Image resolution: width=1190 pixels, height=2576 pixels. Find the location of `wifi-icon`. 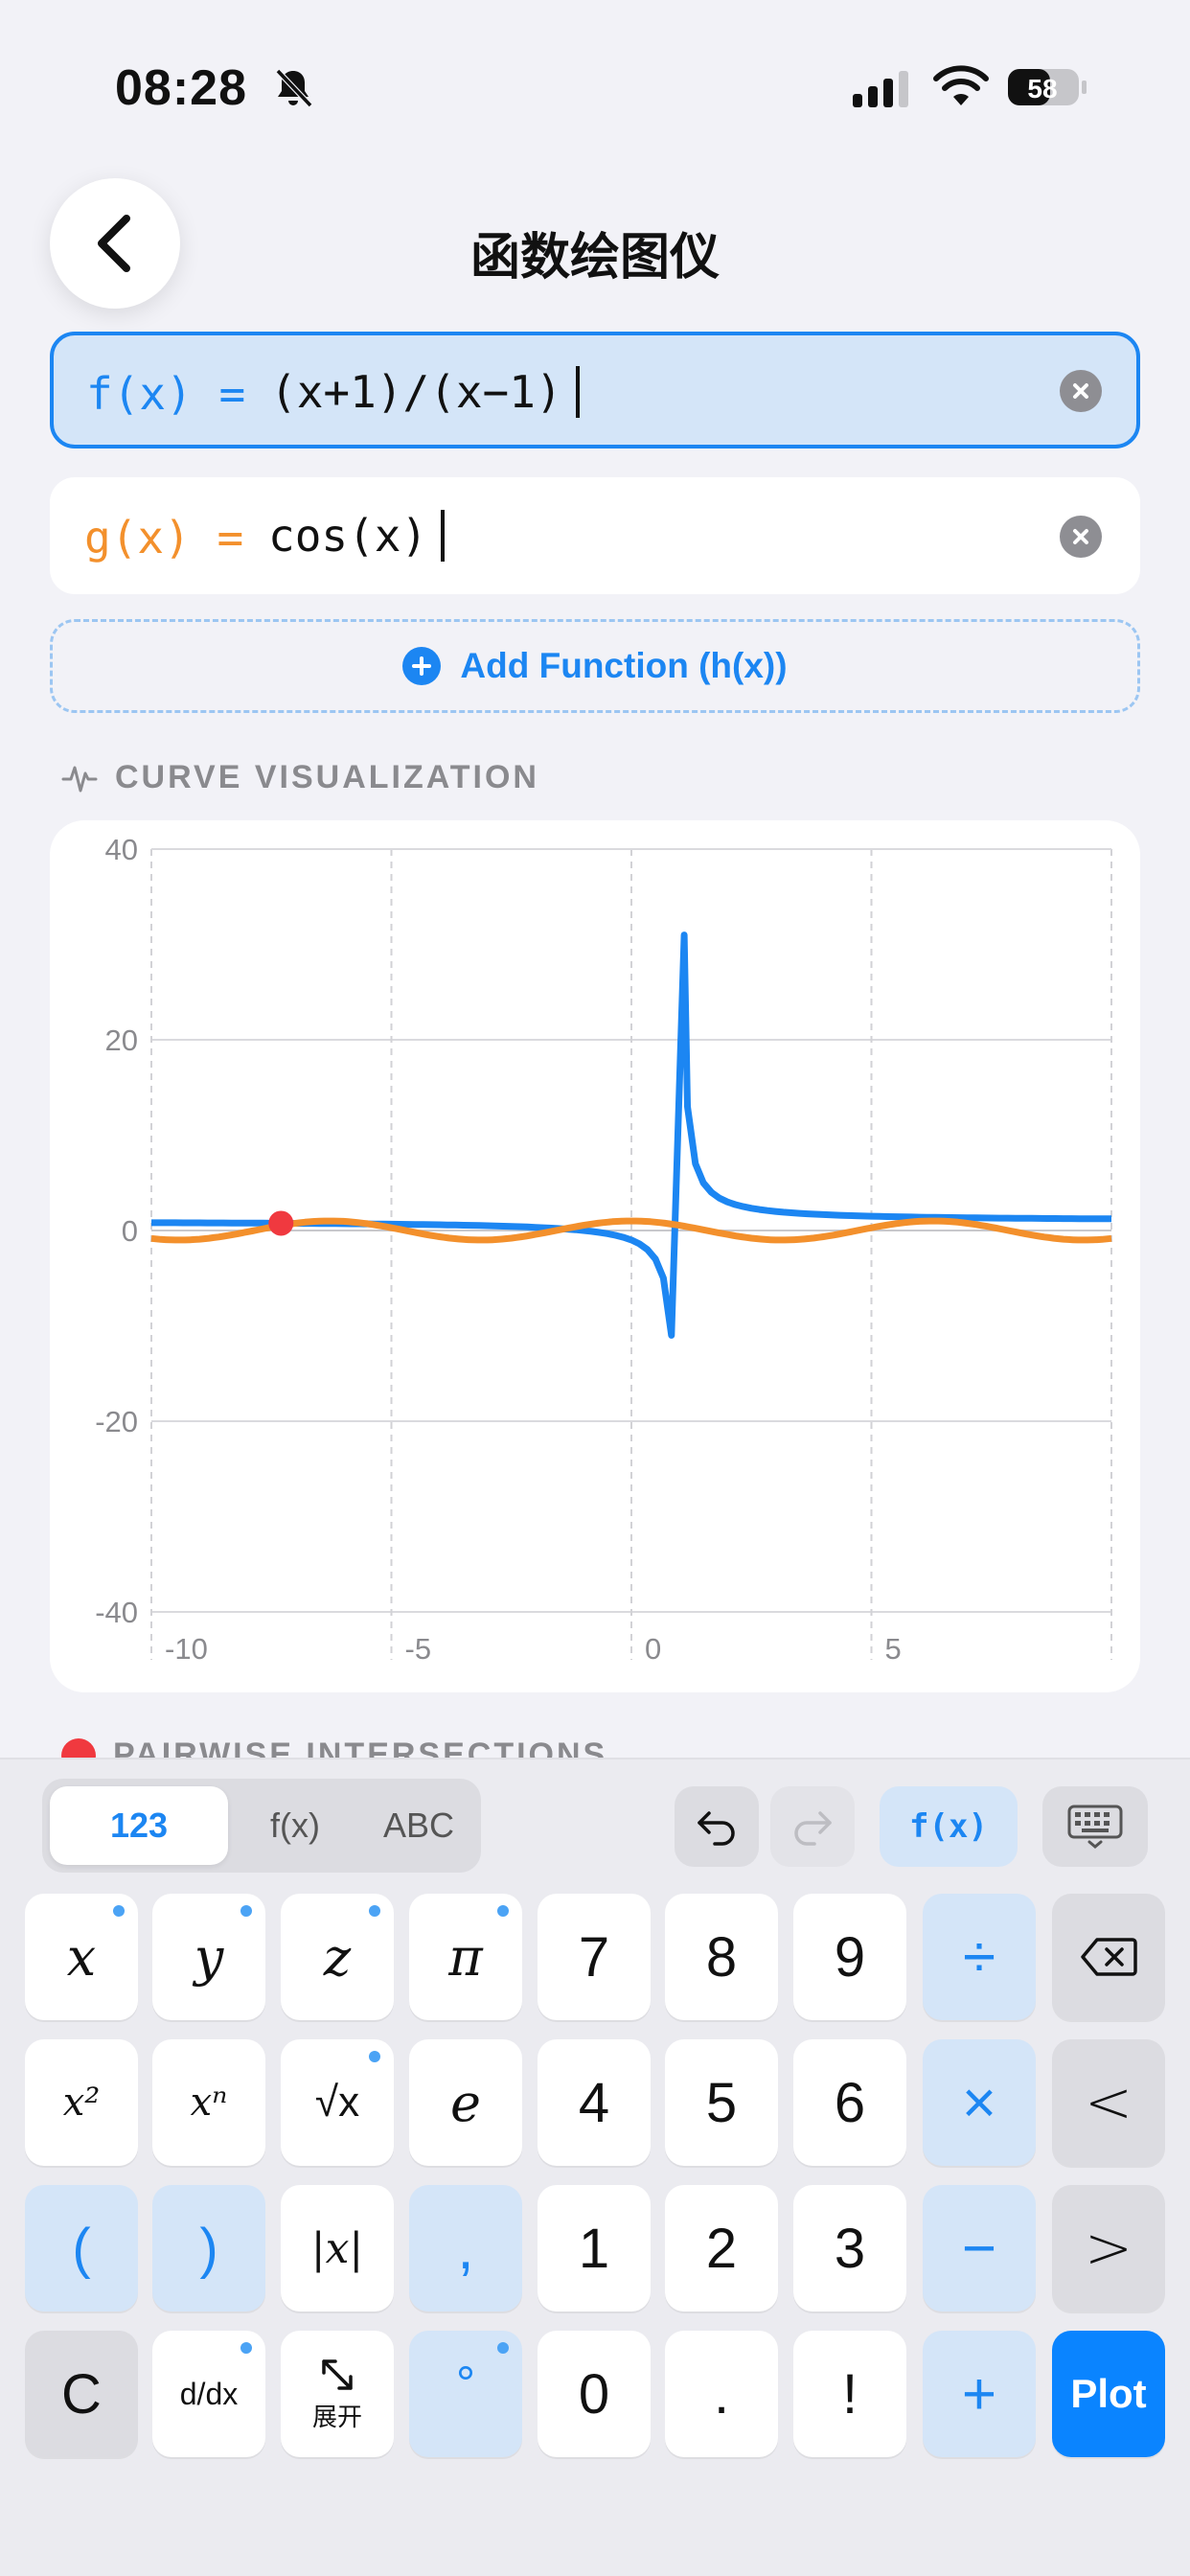

wifi-icon is located at coordinates (961, 85).